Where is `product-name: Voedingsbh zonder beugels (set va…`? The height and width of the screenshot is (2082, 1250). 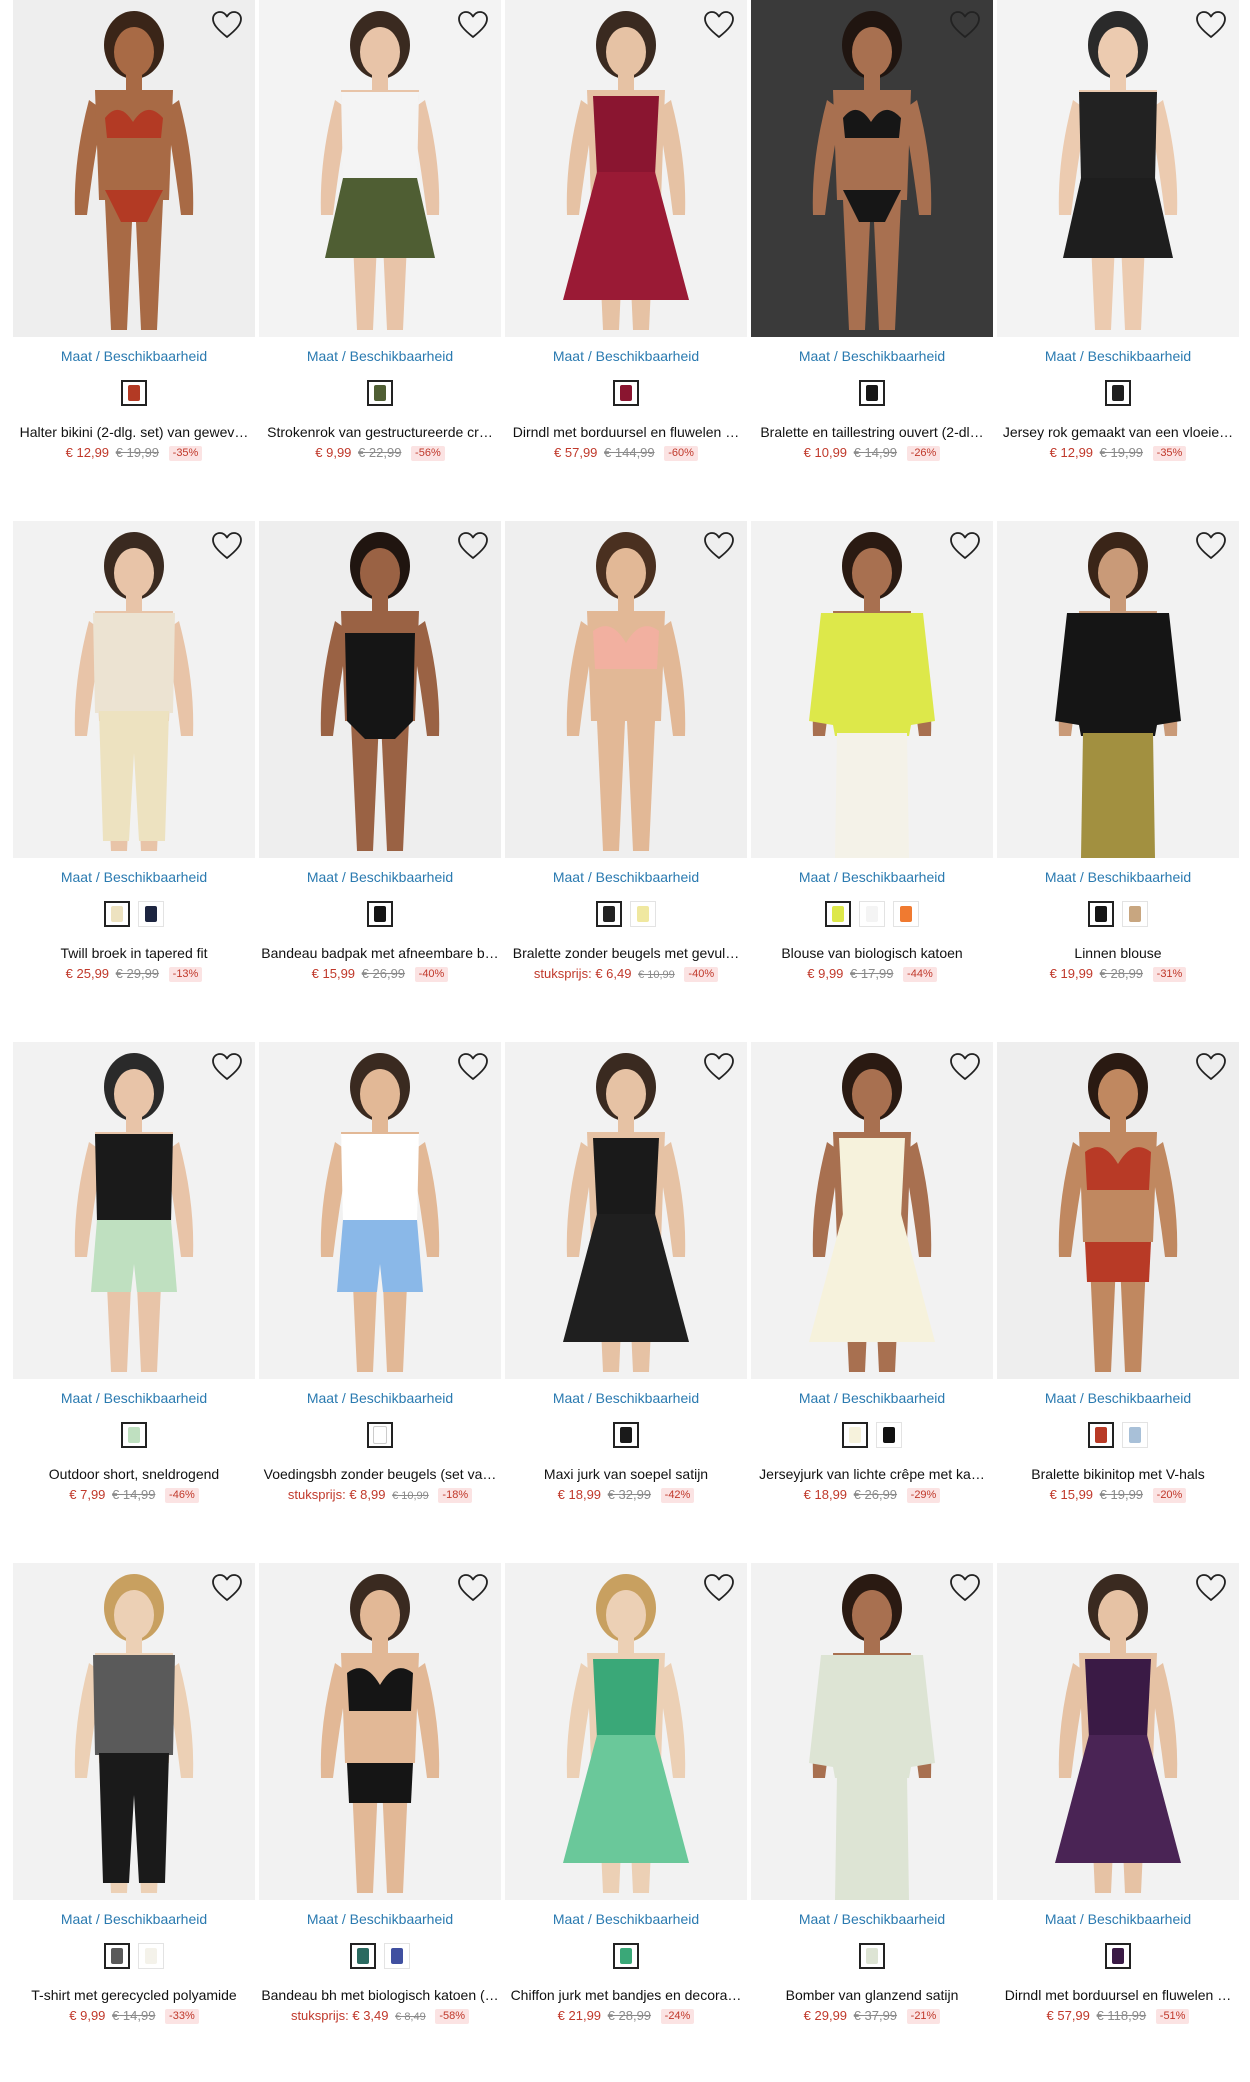
product-name: Voedingsbh zonder beugels (set va… is located at coordinates (380, 1474).